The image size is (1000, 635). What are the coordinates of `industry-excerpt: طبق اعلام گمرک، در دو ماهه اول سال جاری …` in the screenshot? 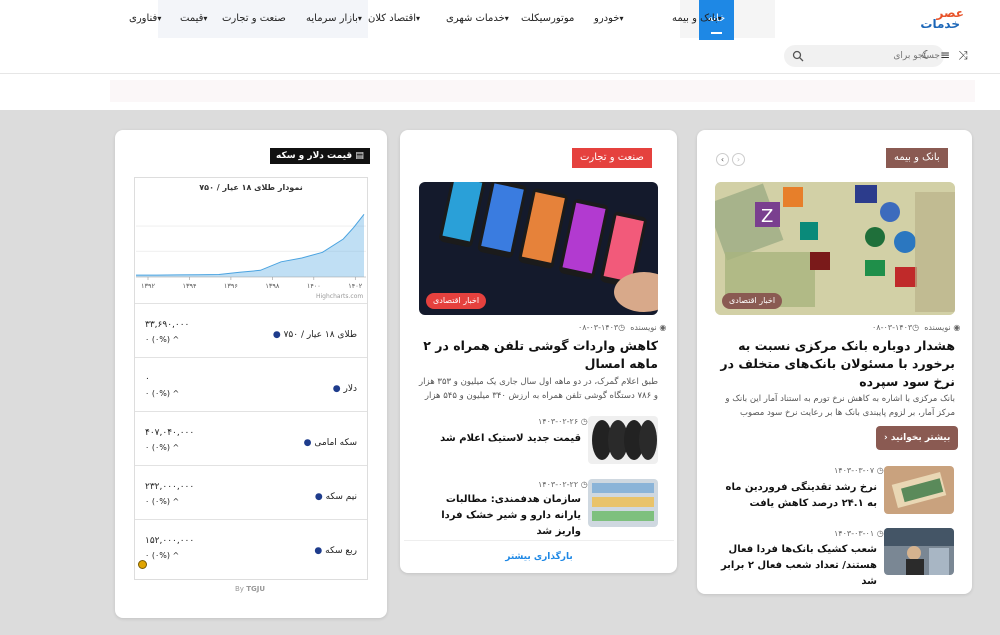 It's located at (538, 389).